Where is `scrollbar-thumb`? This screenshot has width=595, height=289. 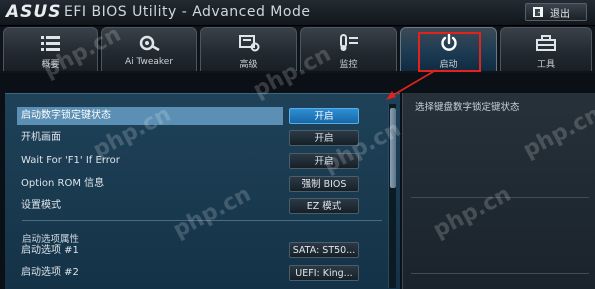
scrollbar-thumb is located at coordinates (393, 148).